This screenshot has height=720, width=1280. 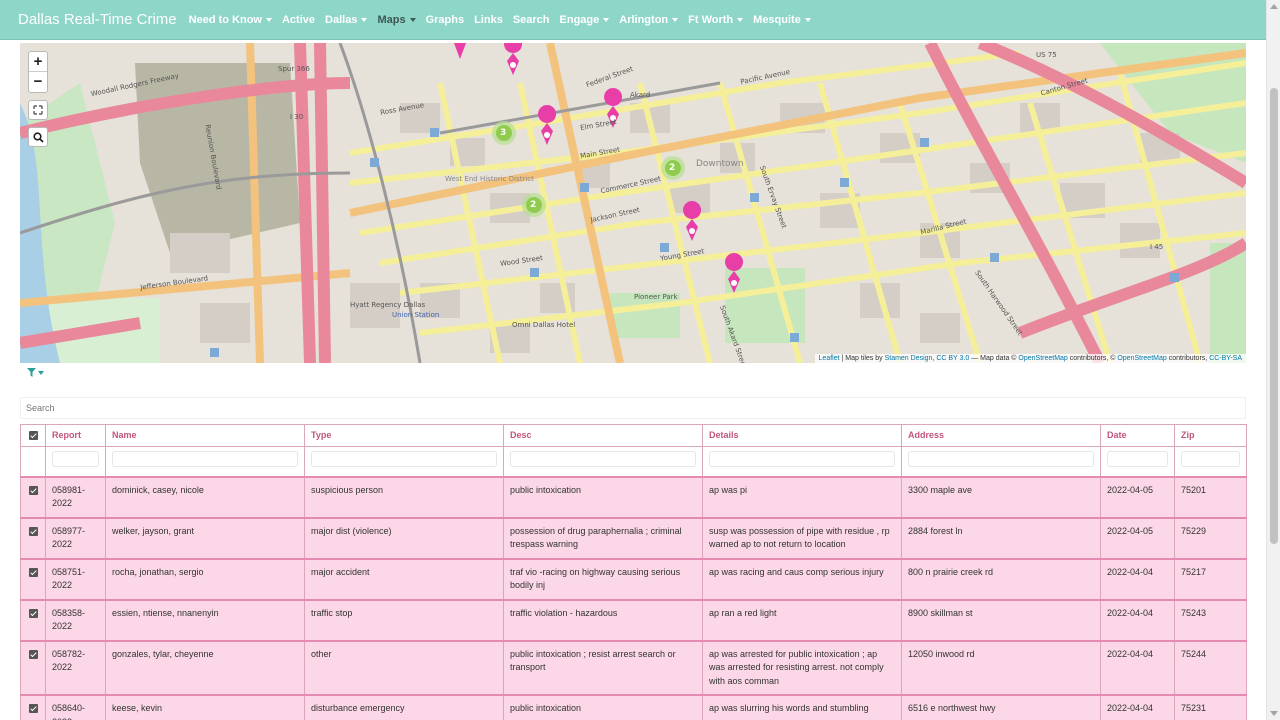 I want to click on column-filter-row, so click(x=633, y=461).